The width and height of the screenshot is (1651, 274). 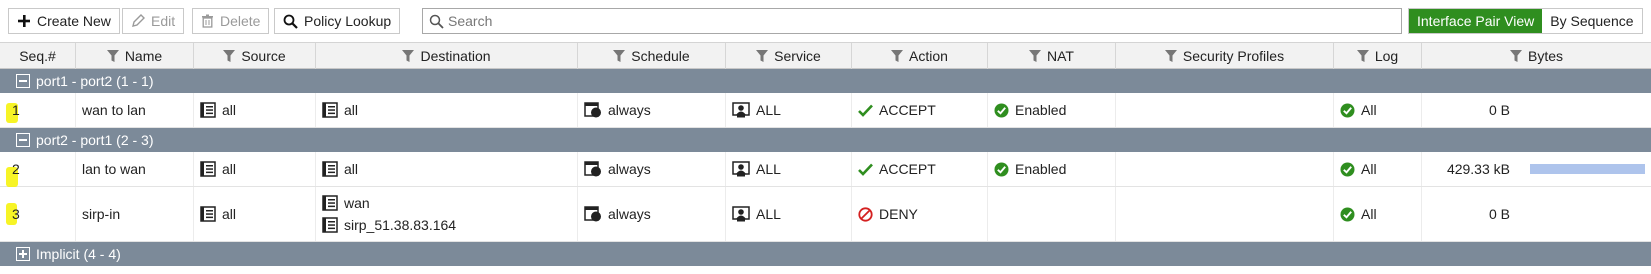 What do you see at coordinates (920, 169) in the screenshot?
I see `action-cell: ACCEPT` at bounding box center [920, 169].